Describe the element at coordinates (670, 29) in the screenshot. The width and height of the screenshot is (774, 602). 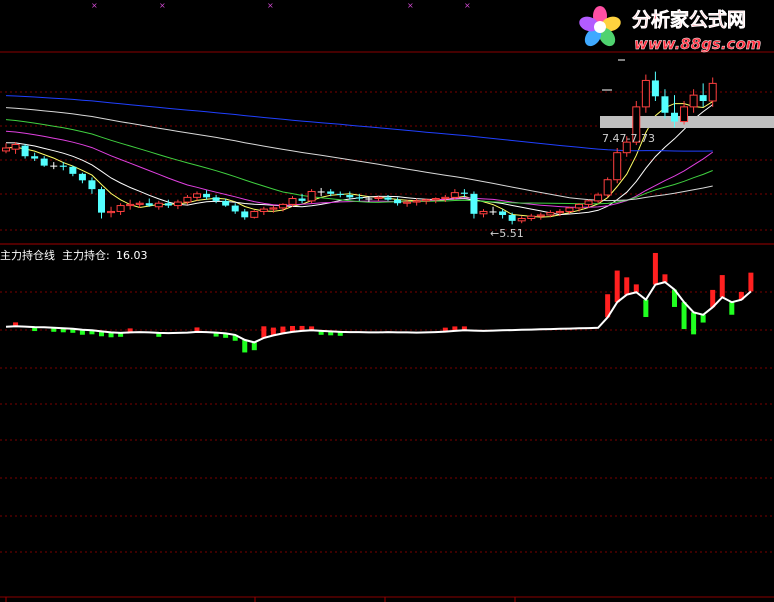
I see `flower-icon: 分析家公式网 www.88gs.com` at that location.